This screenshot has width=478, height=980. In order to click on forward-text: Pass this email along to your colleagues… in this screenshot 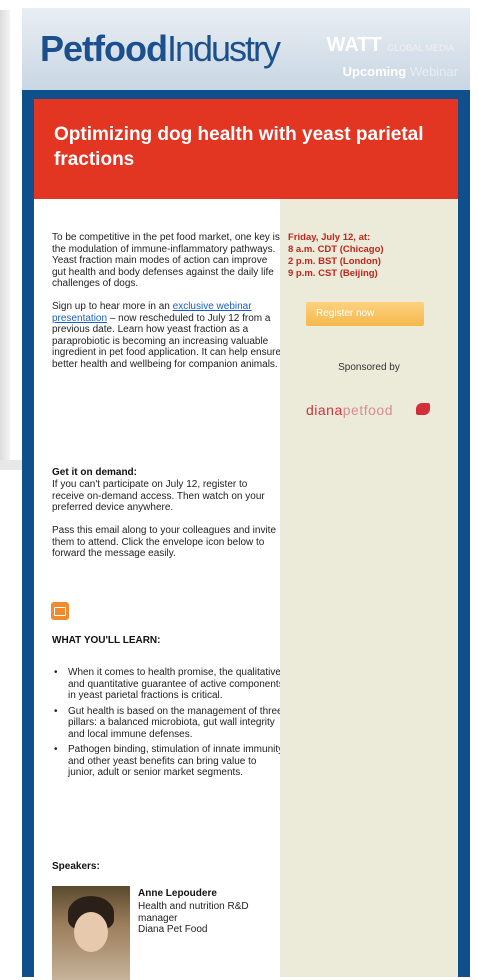, I will do `click(164, 542)`.